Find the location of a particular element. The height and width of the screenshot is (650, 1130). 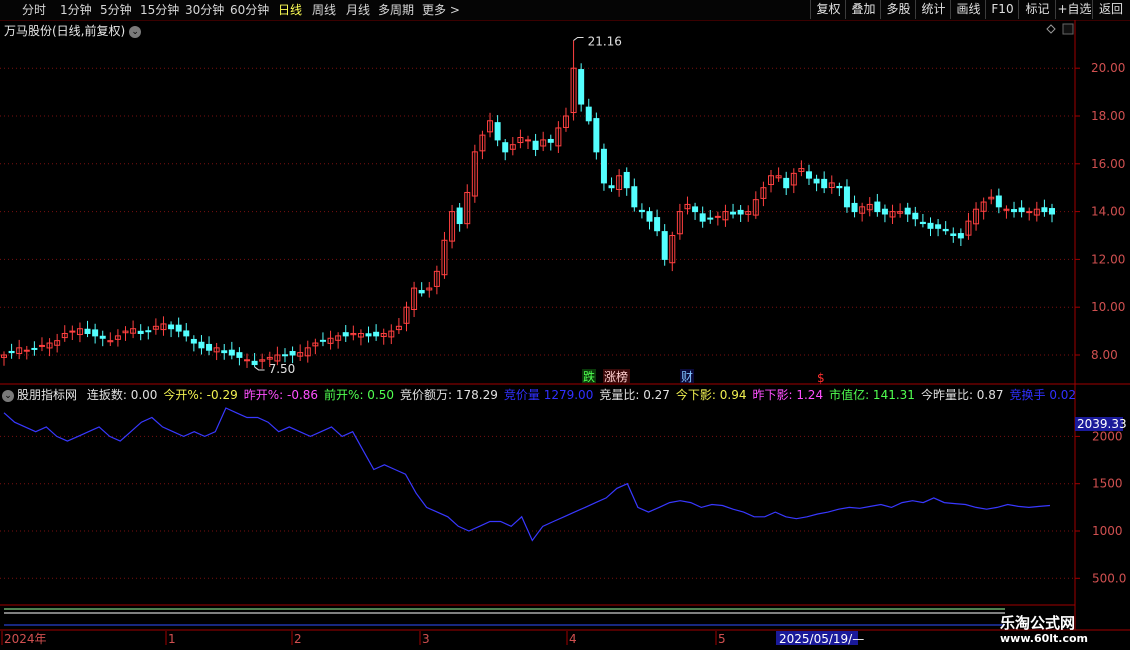

timeline-label: 5 is located at coordinates (722, 639).